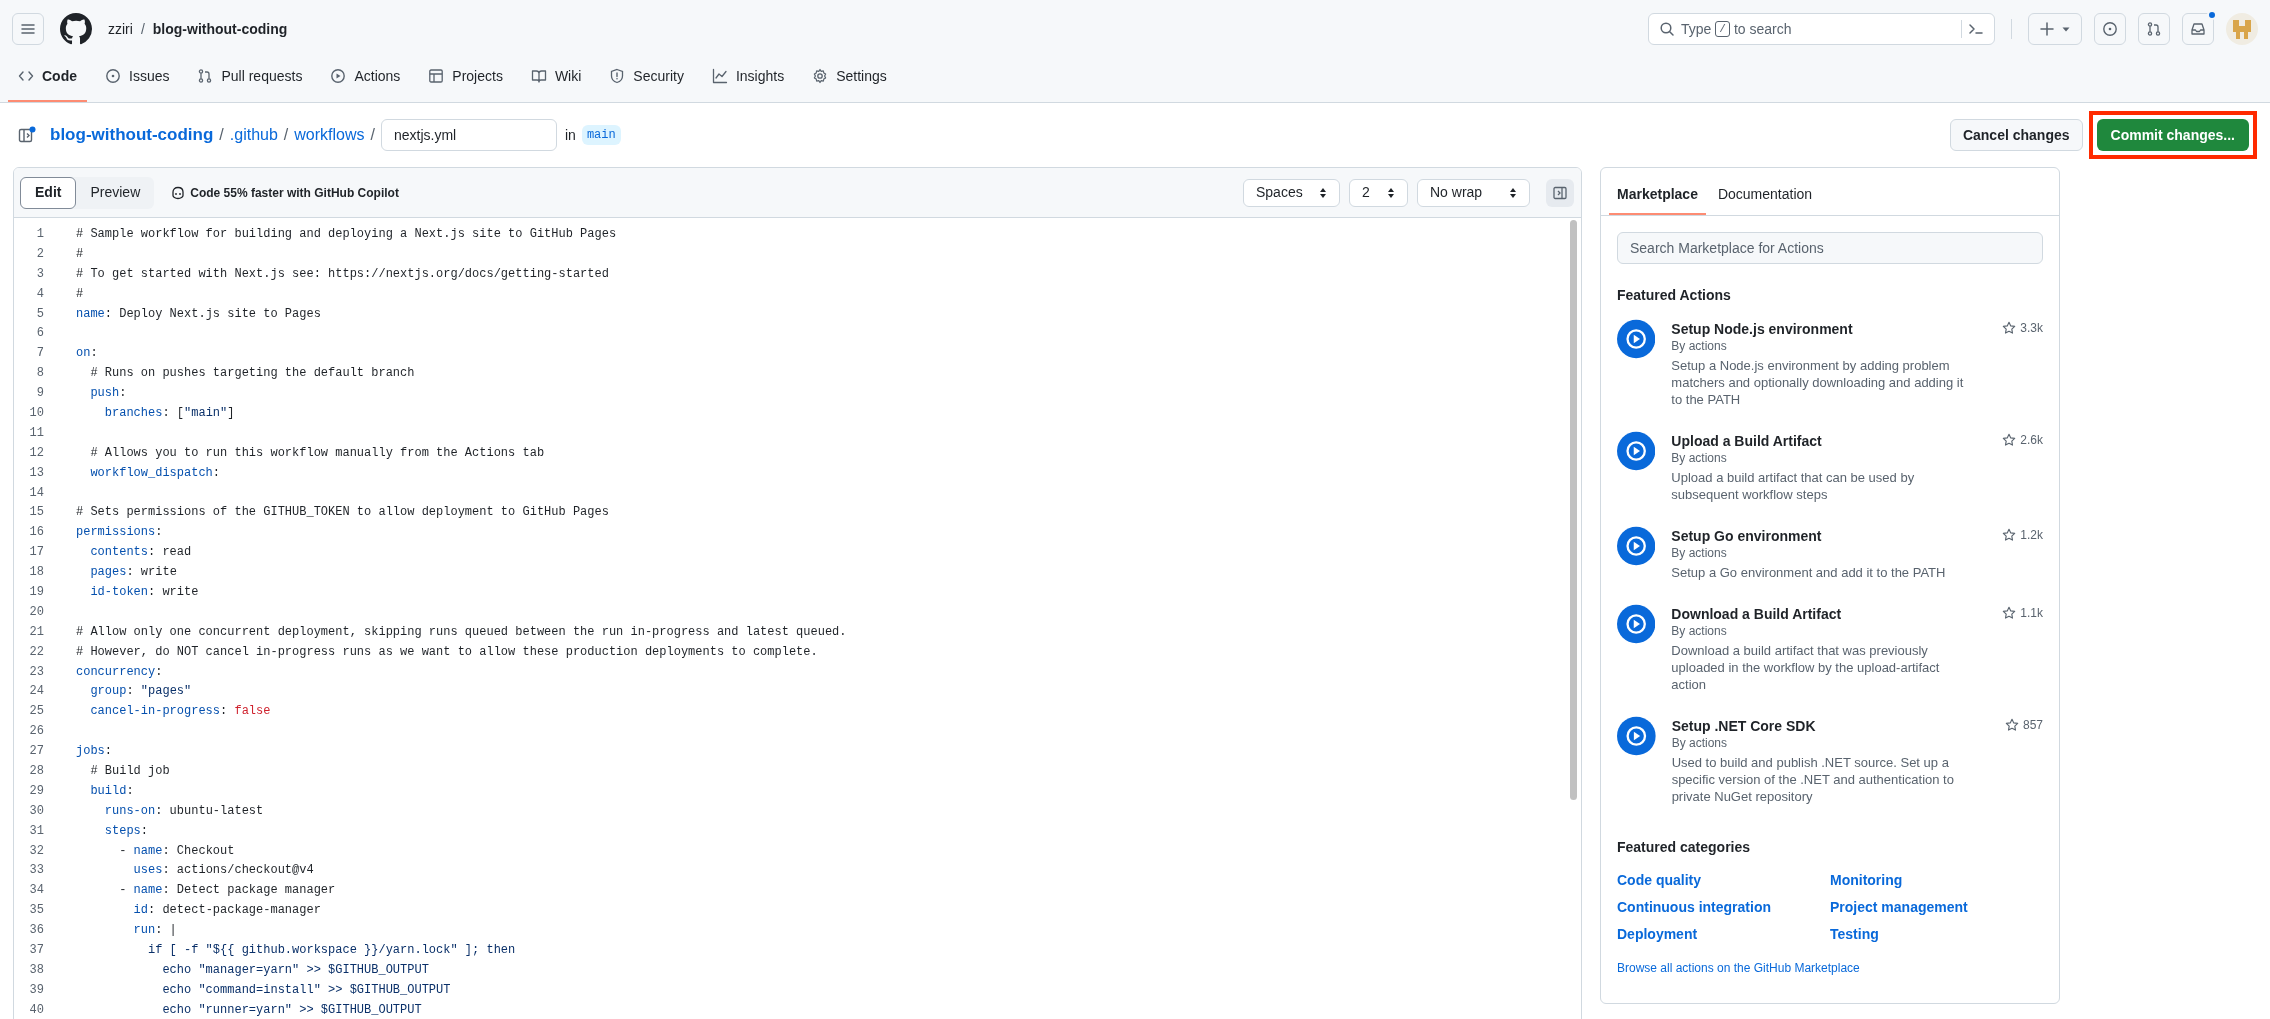 The image size is (2270, 1019). Describe the element at coordinates (1821, 329) in the screenshot. I see `action-title: Setup Node.js environment` at that location.